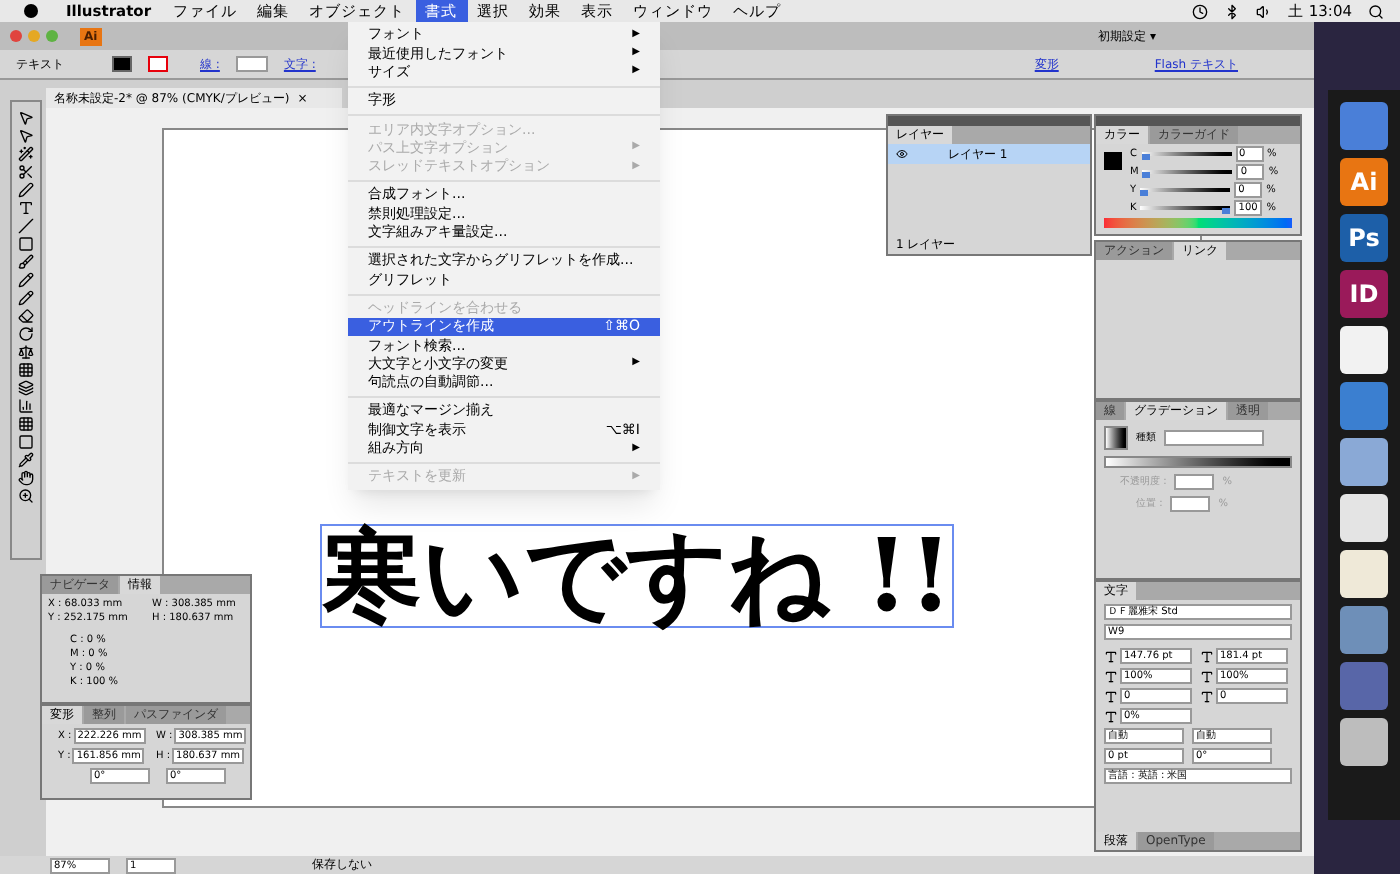  Describe the element at coordinates (1198, 223) in the screenshot. I see `color-spectrum` at that location.